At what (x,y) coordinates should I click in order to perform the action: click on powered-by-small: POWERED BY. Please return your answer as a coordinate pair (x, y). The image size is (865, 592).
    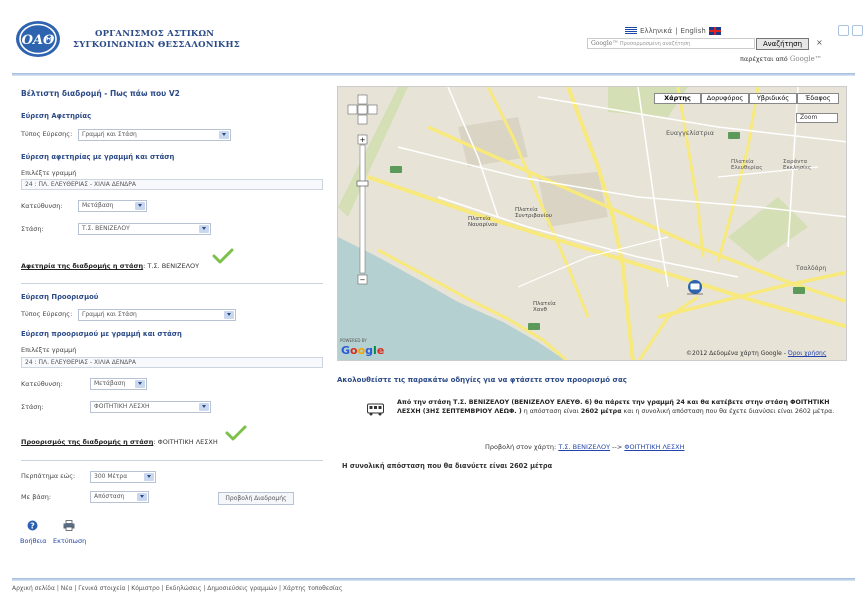
    Looking at the image, I should click on (353, 340).